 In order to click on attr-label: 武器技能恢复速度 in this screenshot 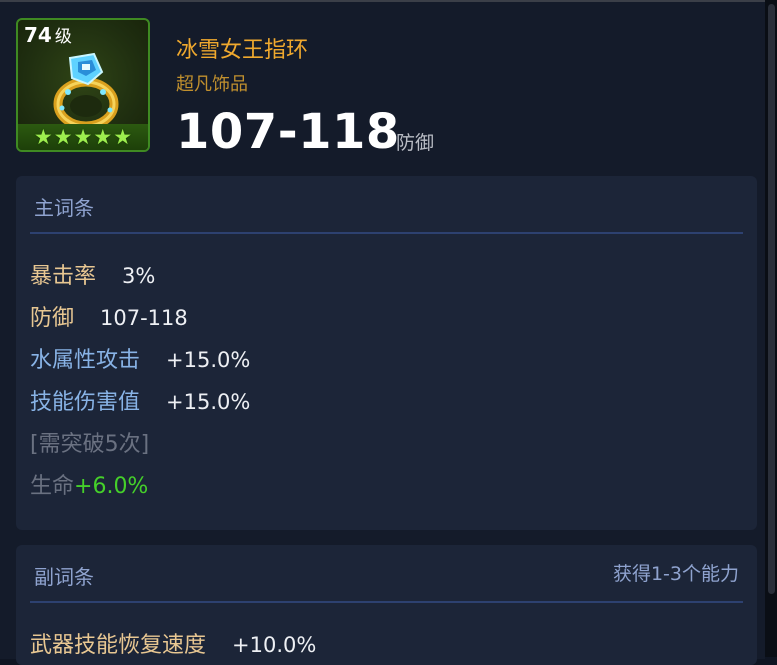, I will do `click(118, 645)`.